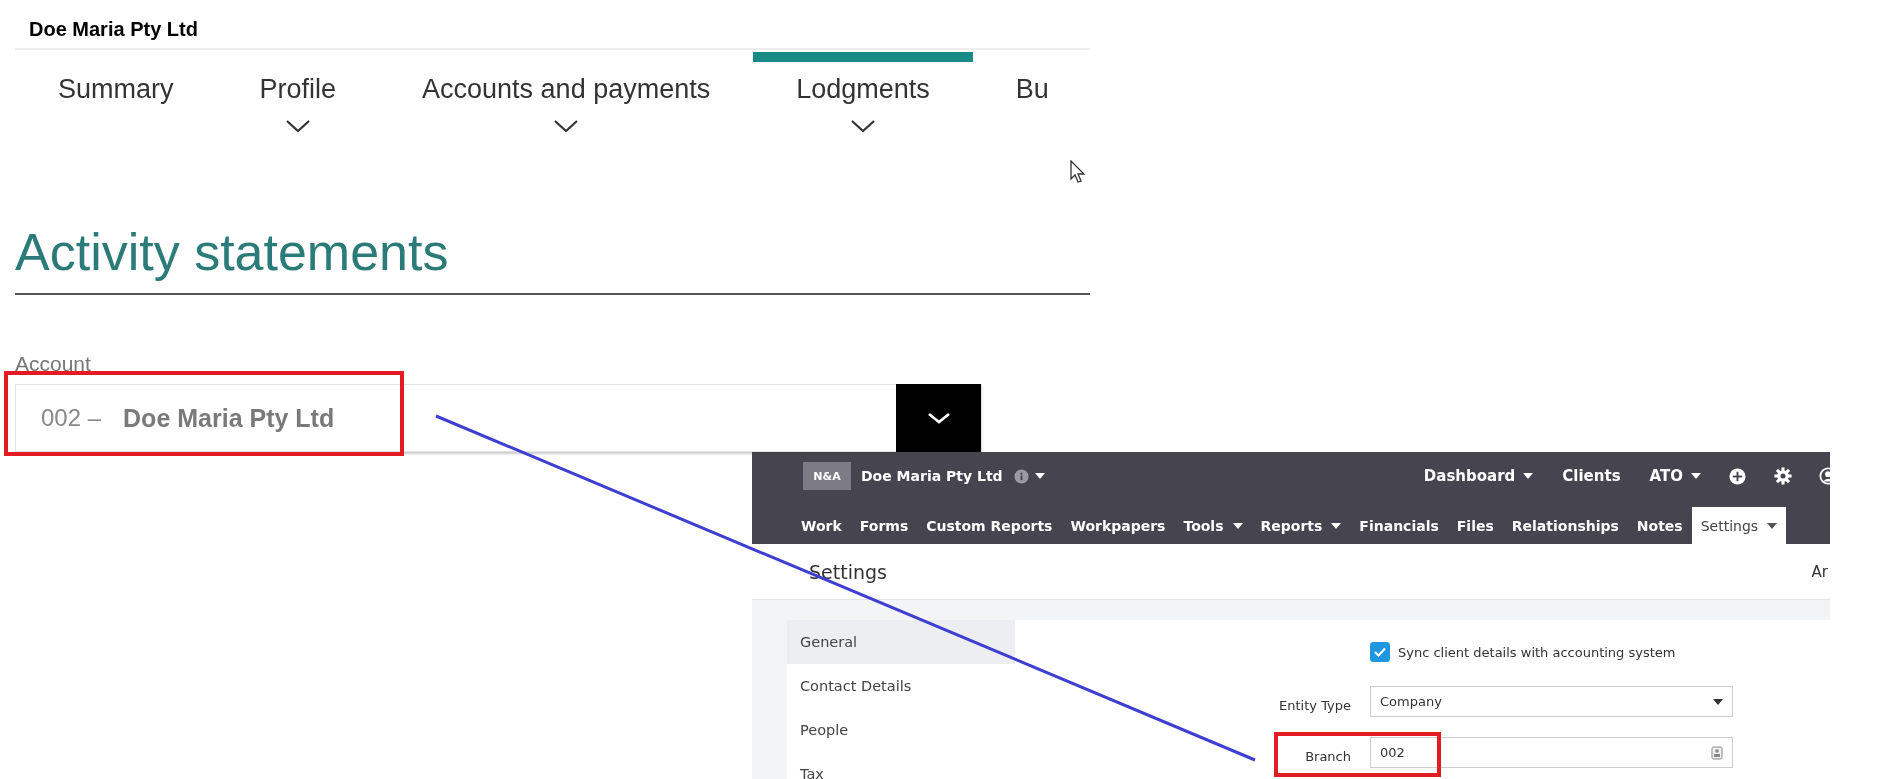 Image resolution: width=1878 pixels, height=779 pixels. What do you see at coordinates (116, 97) in the screenshot?
I see `nav-tab: Summary` at bounding box center [116, 97].